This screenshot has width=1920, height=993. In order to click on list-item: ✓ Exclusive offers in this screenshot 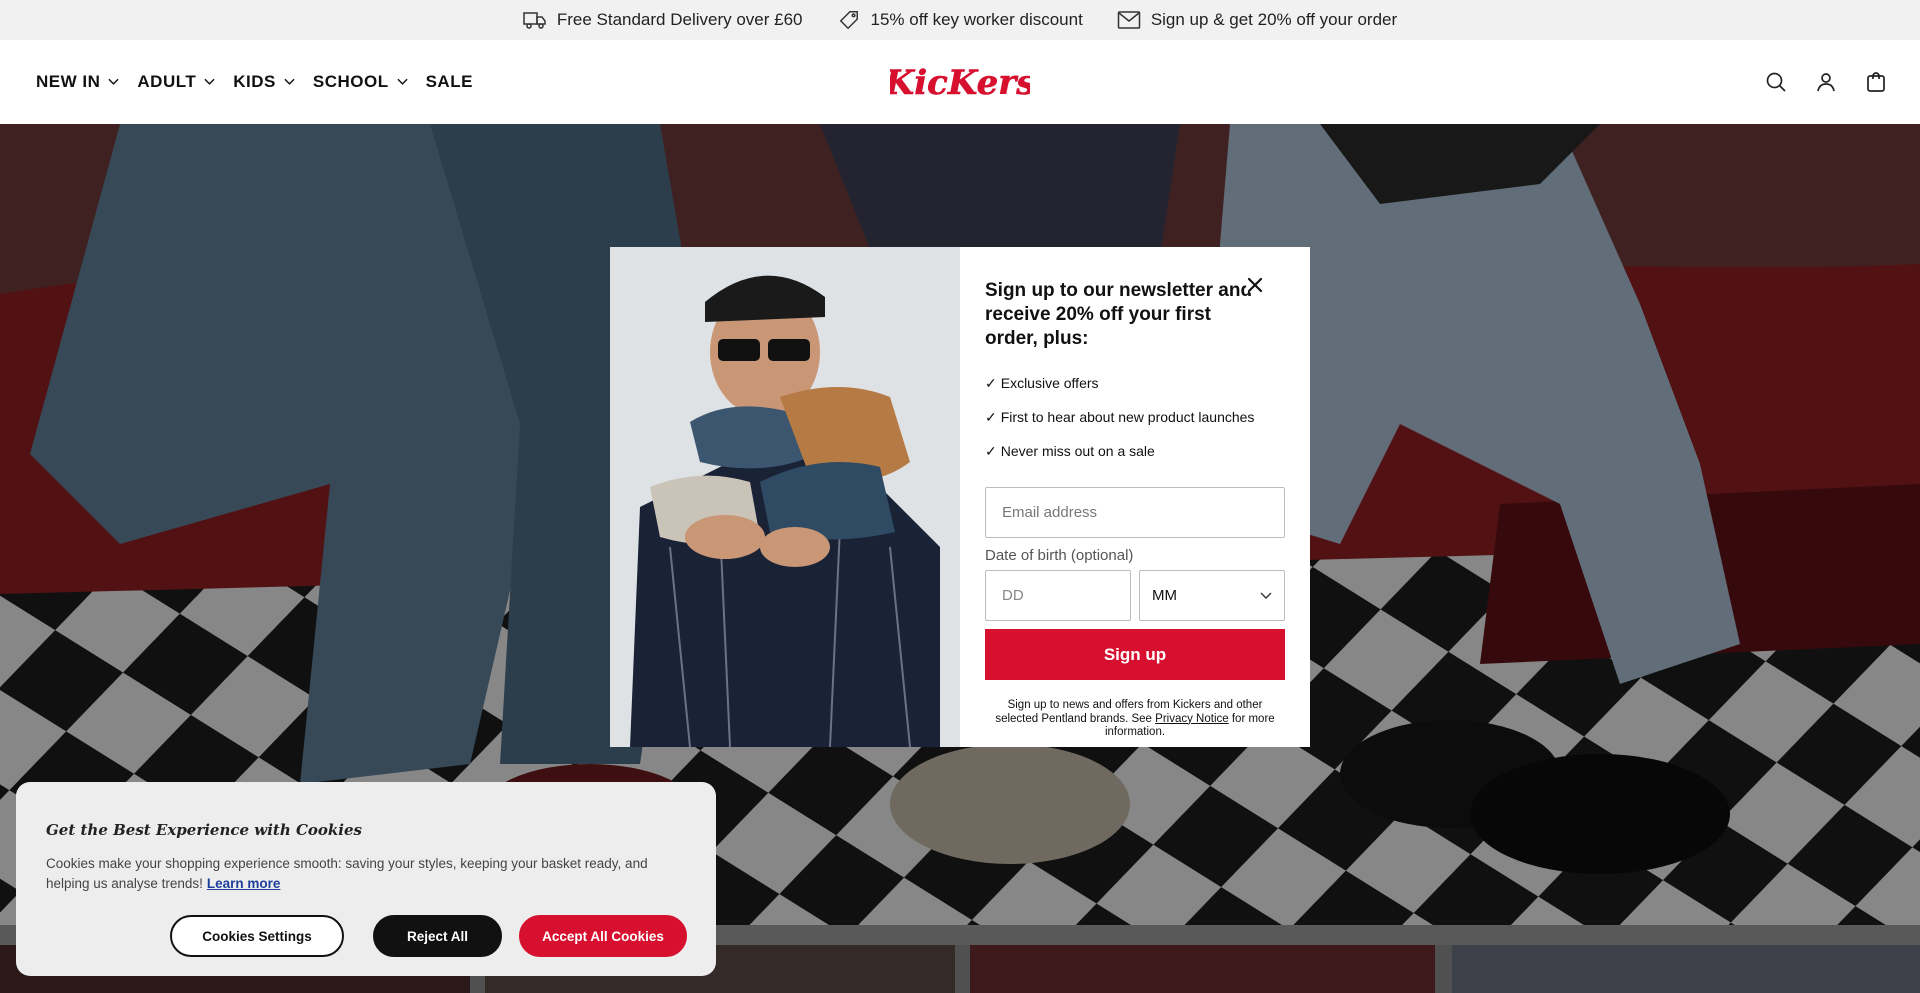, I will do `click(1042, 383)`.